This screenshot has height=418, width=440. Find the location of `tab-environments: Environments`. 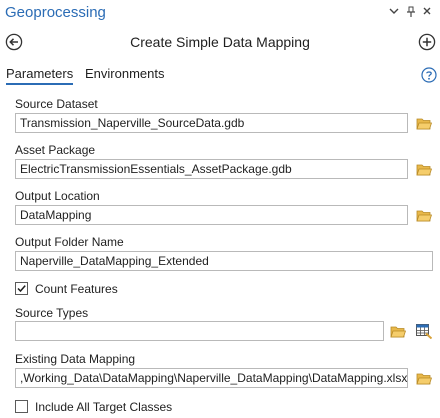

tab-environments: Environments is located at coordinates (124, 73).